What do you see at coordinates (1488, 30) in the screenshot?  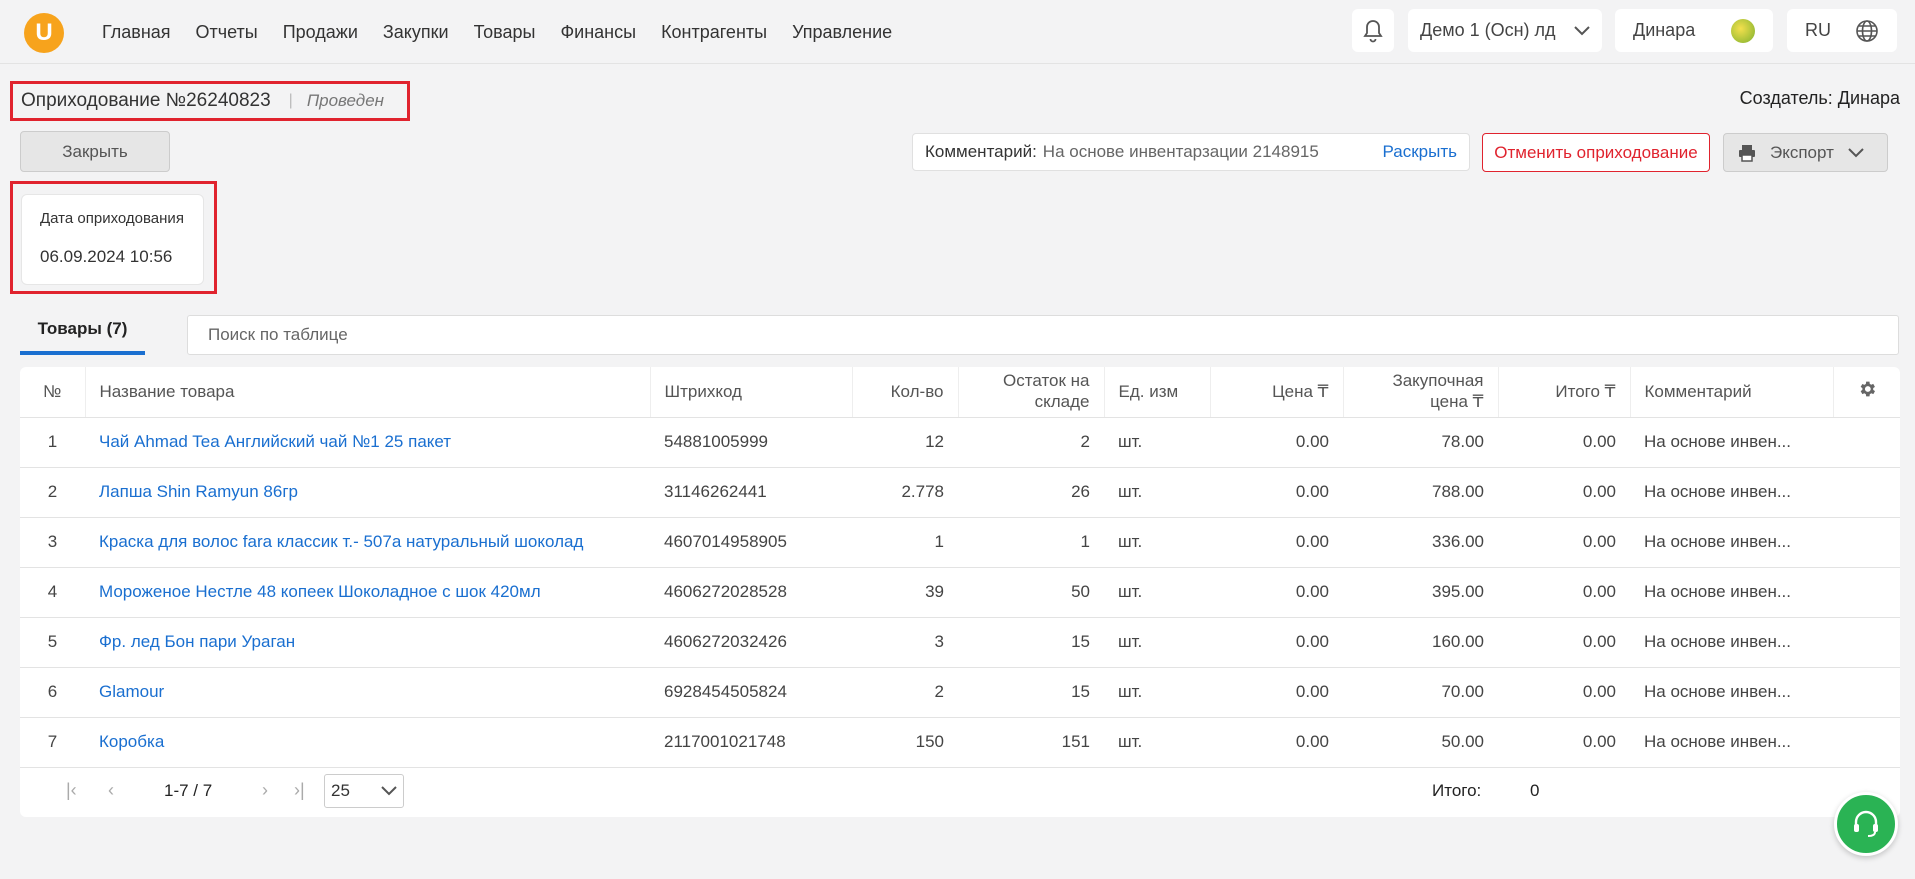 I see `store-select-value: Демо 1 (Осн) лд` at bounding box center [1488, 30].